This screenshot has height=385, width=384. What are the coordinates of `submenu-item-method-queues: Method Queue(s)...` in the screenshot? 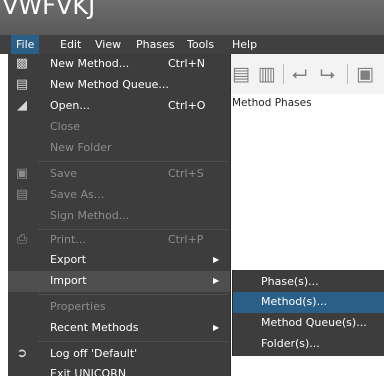 It's located at (308, 323).